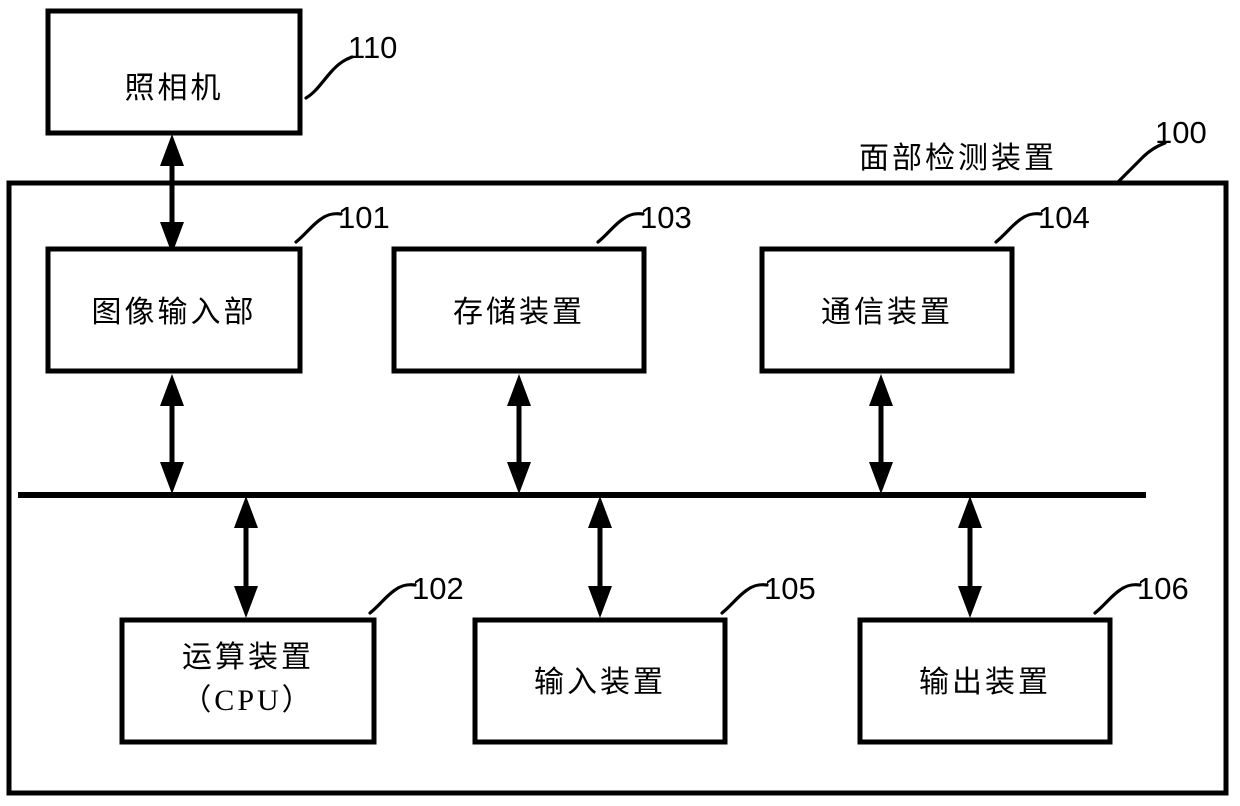  What do you see at coordinates (881, 434) in the screenshot?
I see `arrow-communication-to-bus` at bounding box center [881, 434].